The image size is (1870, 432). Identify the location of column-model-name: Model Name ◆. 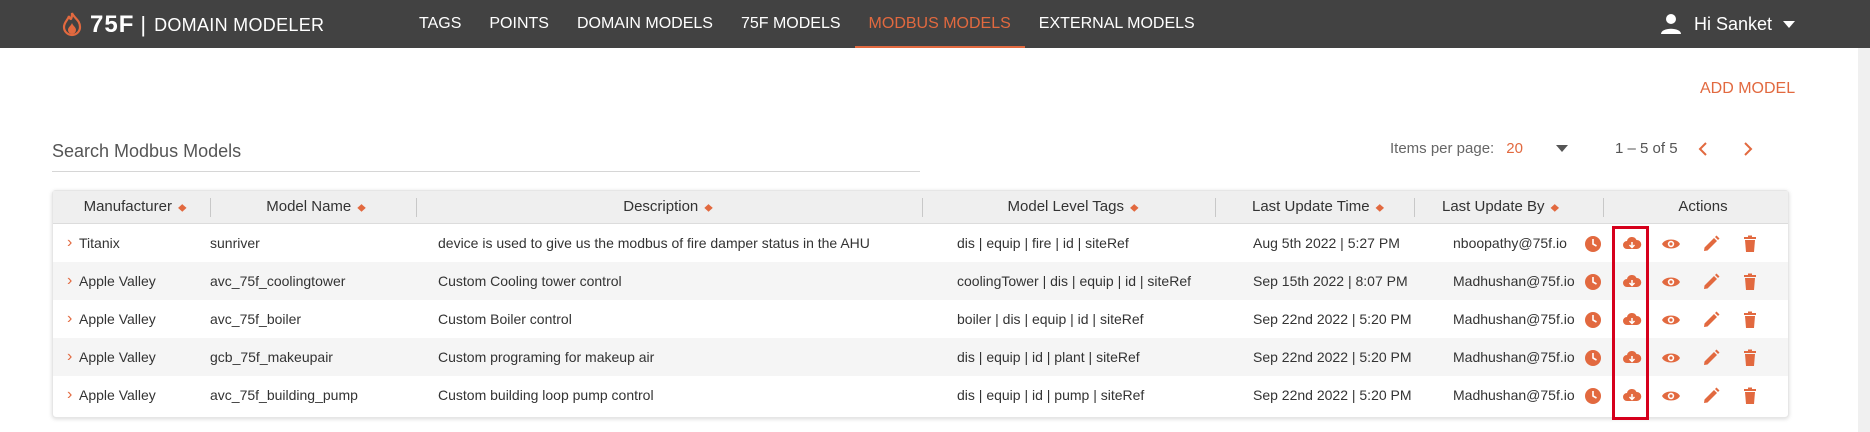
(316, 207).